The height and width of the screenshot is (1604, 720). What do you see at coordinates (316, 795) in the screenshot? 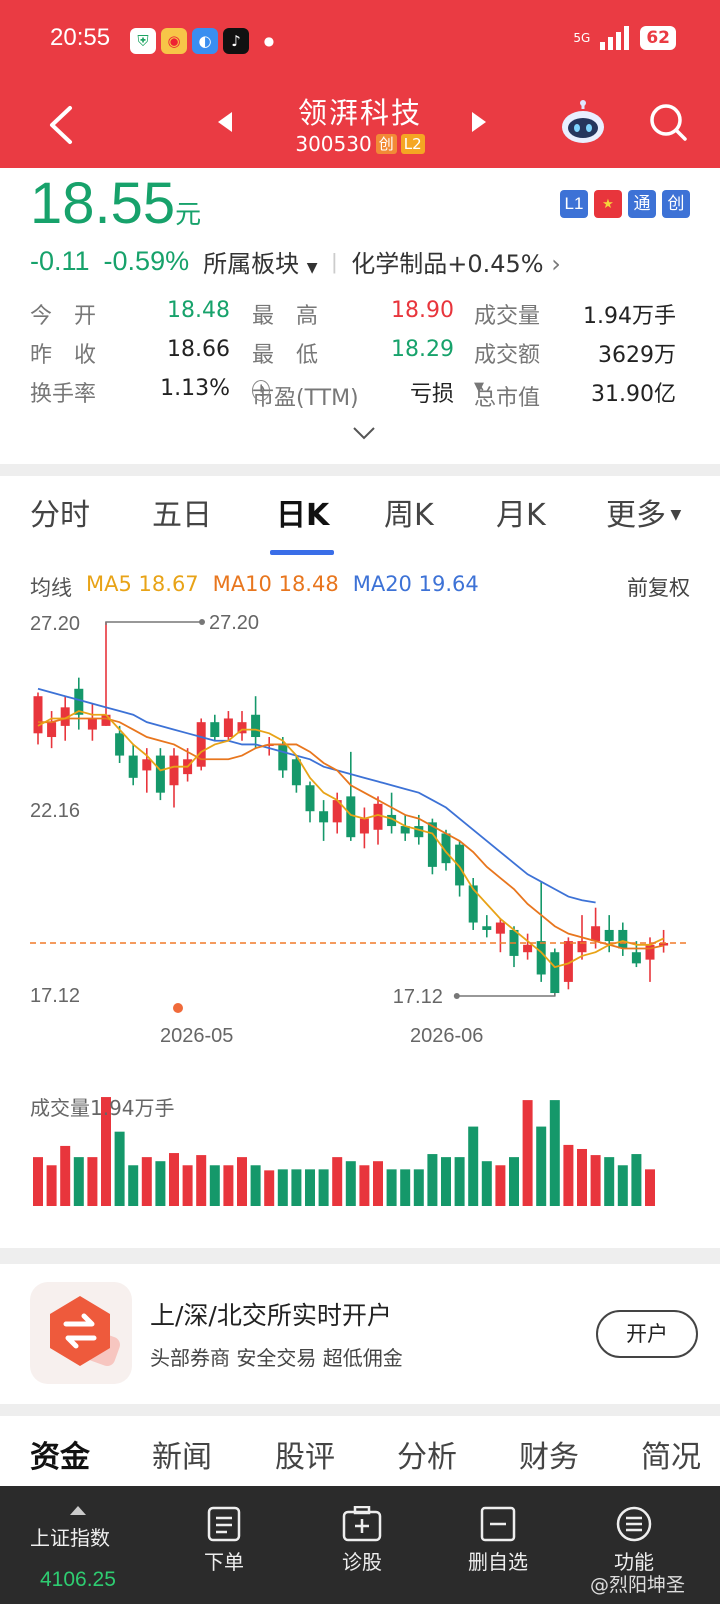
I see `ma20-line` at bounding box center [316, 795].